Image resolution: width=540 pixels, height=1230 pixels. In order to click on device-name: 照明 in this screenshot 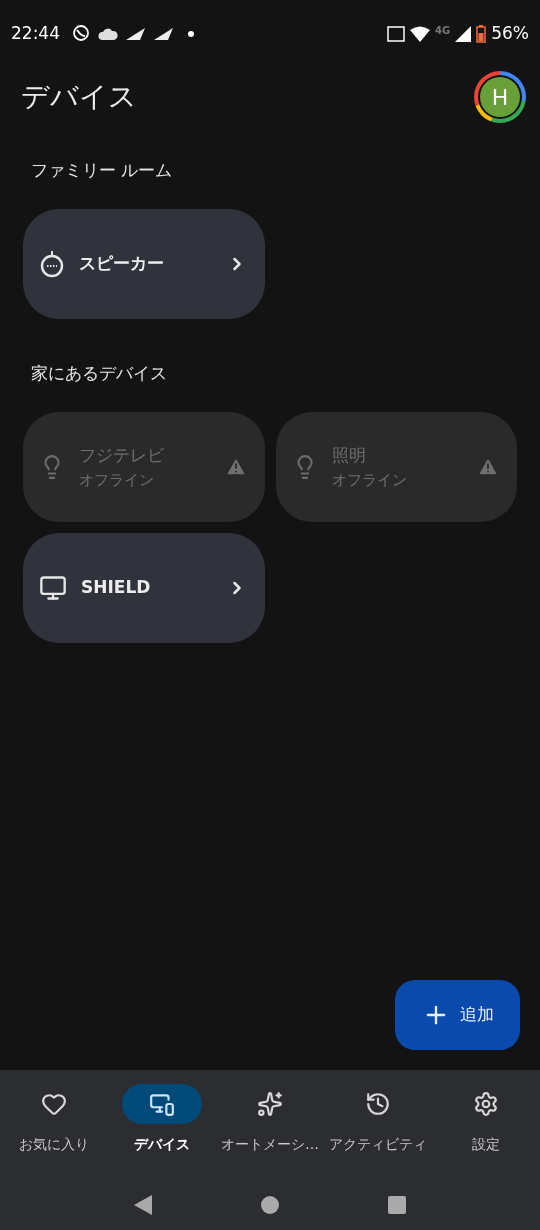, I will do `click(349, 455)`.